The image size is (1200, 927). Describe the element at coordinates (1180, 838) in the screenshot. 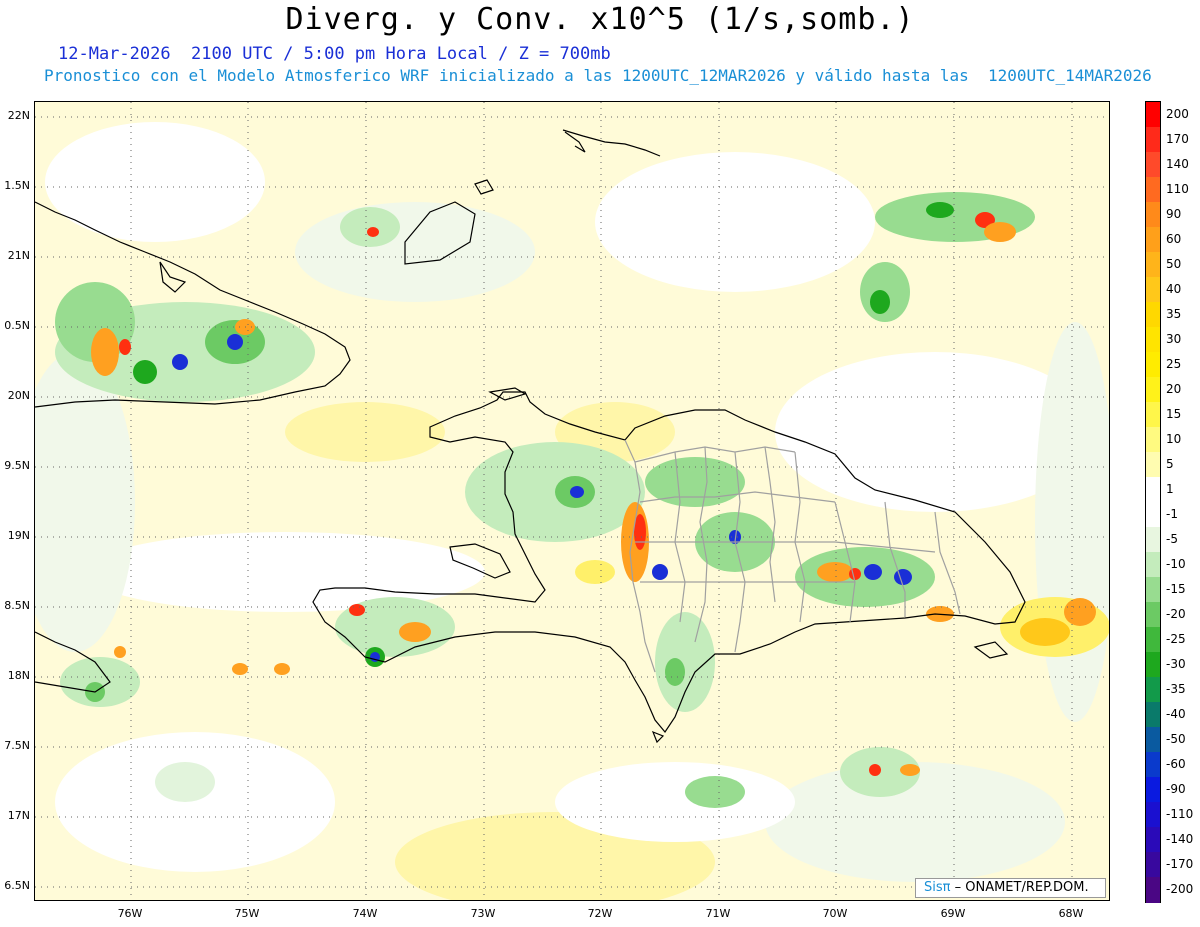

I see `colorbar-label: -140` at that location.